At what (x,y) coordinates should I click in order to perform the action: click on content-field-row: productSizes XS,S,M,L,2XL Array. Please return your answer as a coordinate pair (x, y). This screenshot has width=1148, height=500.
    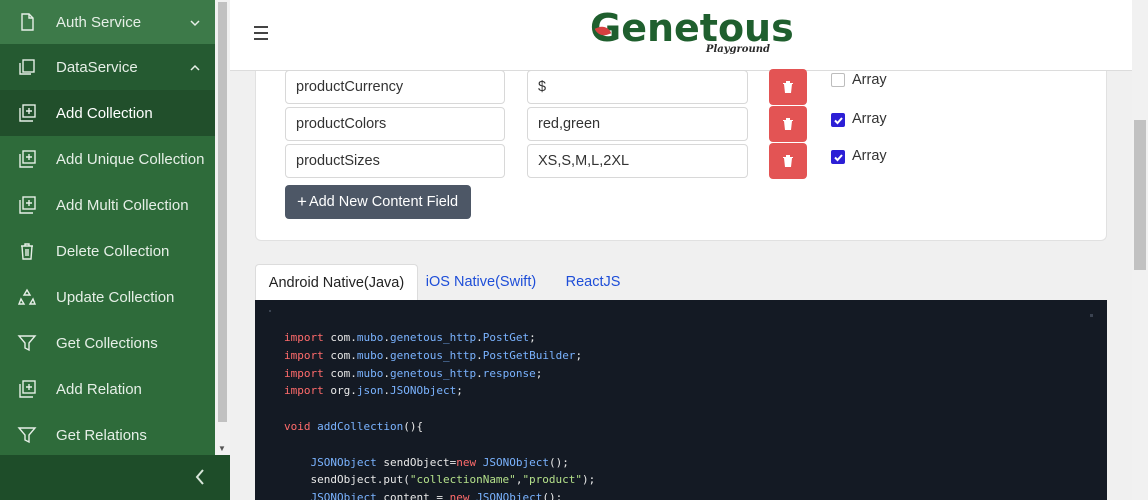
    Looking at the image, I should click on (682, 161).